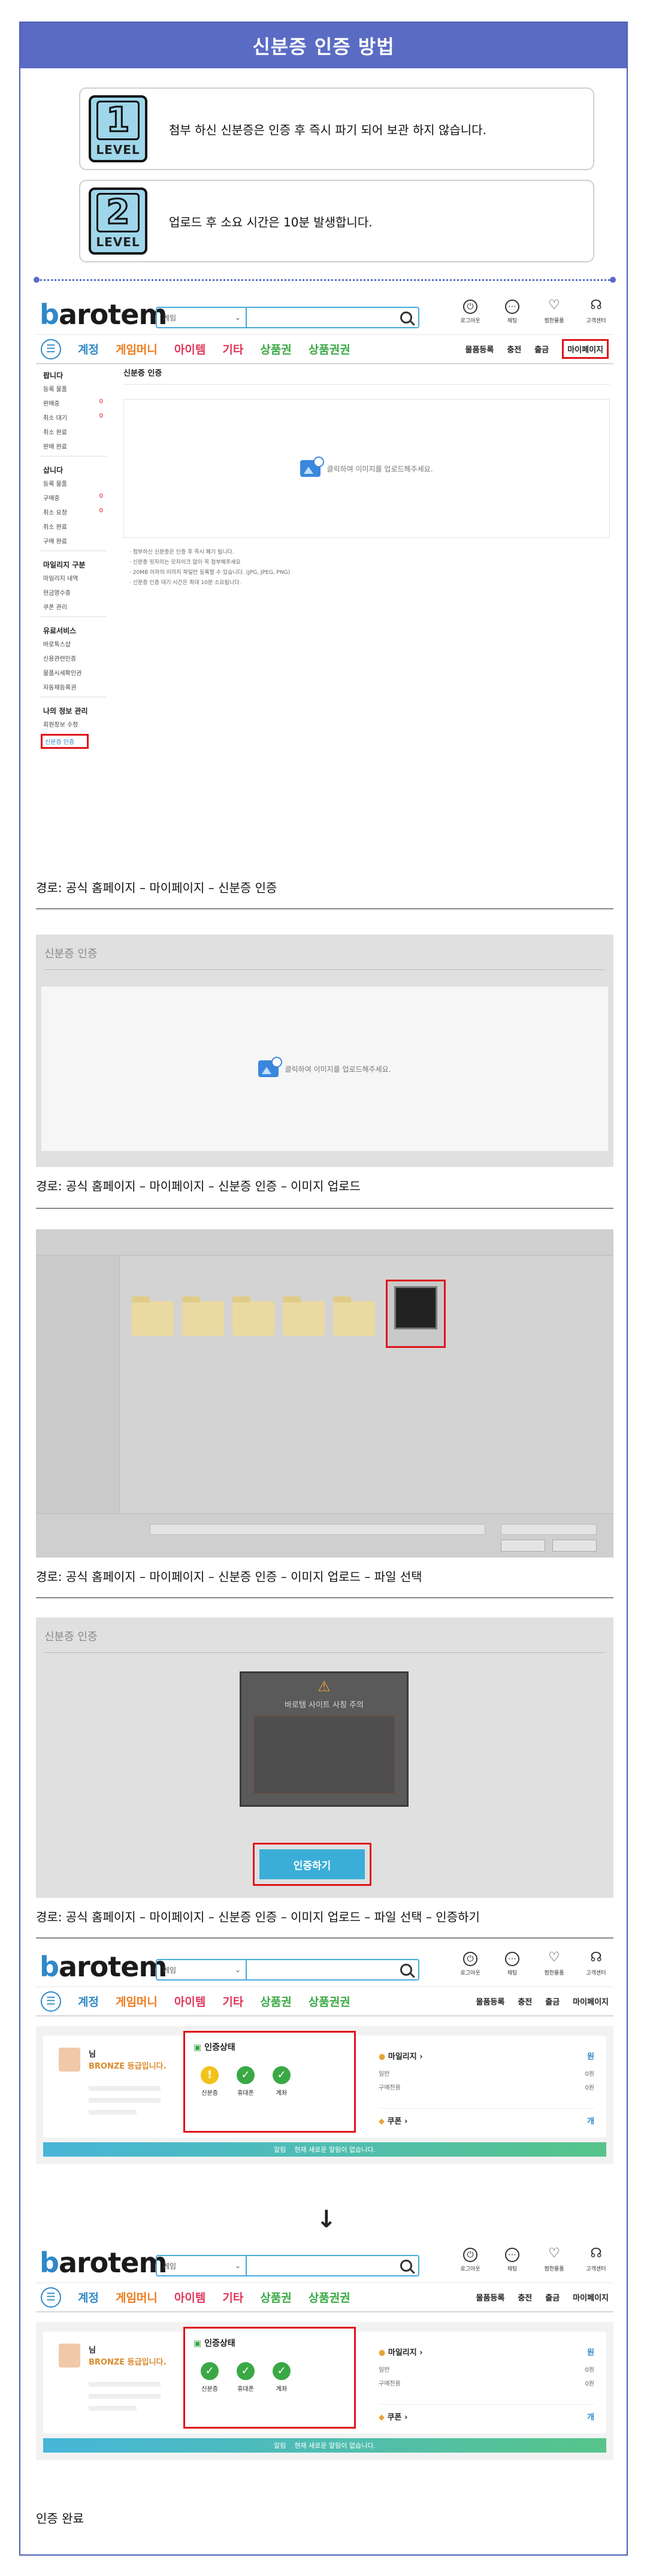  Describe the element at coordinates (73, 723) in the screenshot. I see `sidebar-item: 회원정보 수정` at that location.